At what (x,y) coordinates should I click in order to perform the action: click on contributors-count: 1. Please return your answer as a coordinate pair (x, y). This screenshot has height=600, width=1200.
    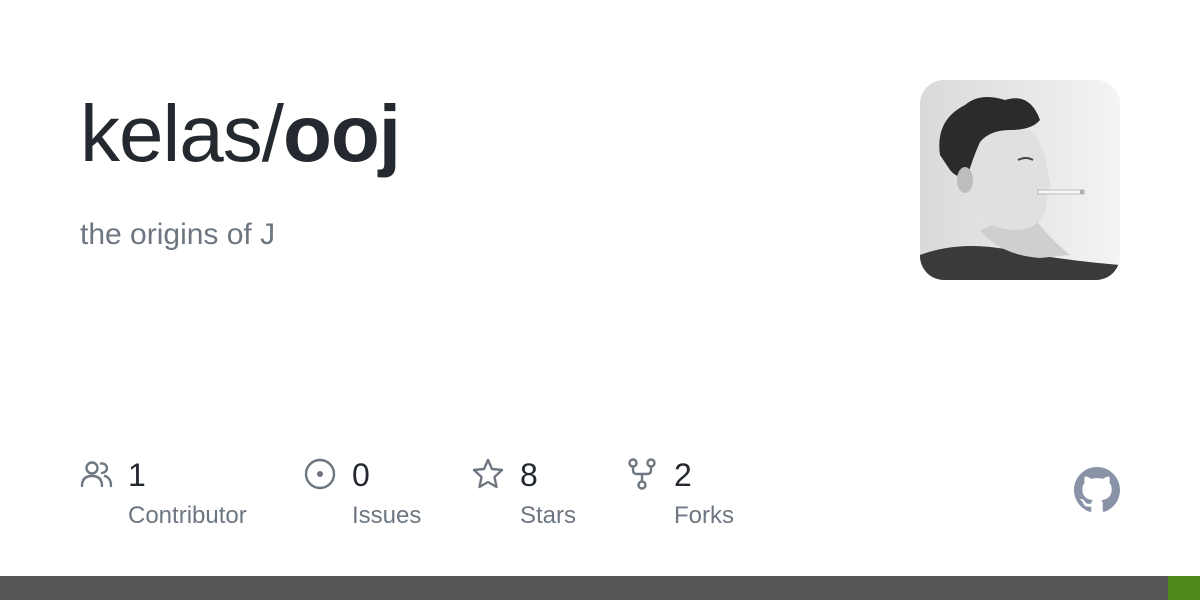
    Looking at the image, I should click on (137, 475).